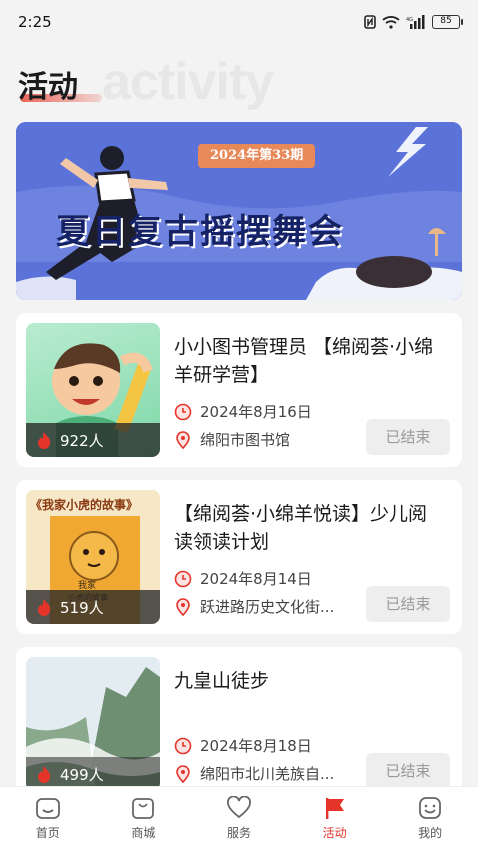  Describe the element at coordinates (93, 557) in the screenshot. I see `activity-thumbnail: 我家 小虎的故事 《我家小虎的故事》 519人` at that location.